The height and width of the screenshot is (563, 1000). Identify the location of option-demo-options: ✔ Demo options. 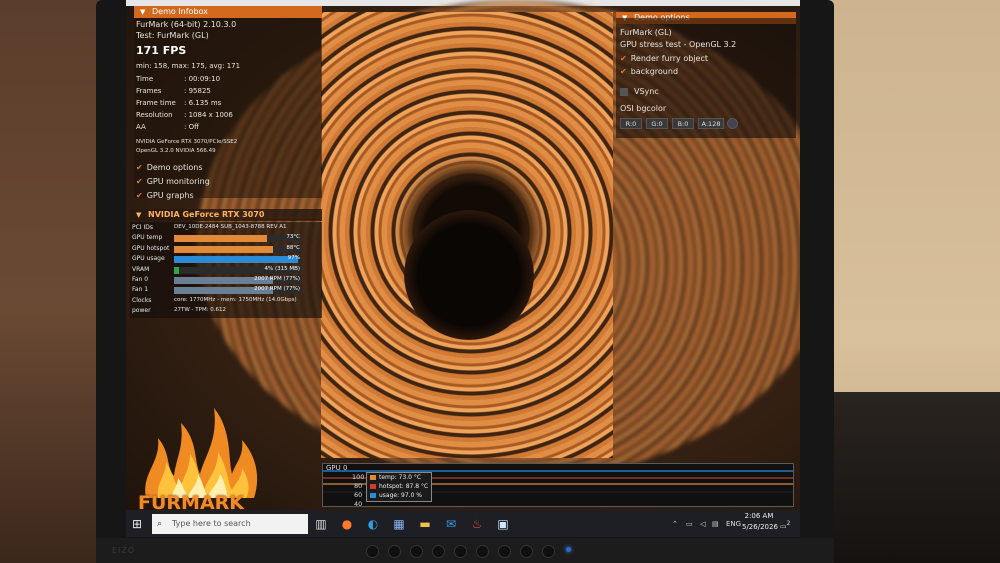
(169, 167).